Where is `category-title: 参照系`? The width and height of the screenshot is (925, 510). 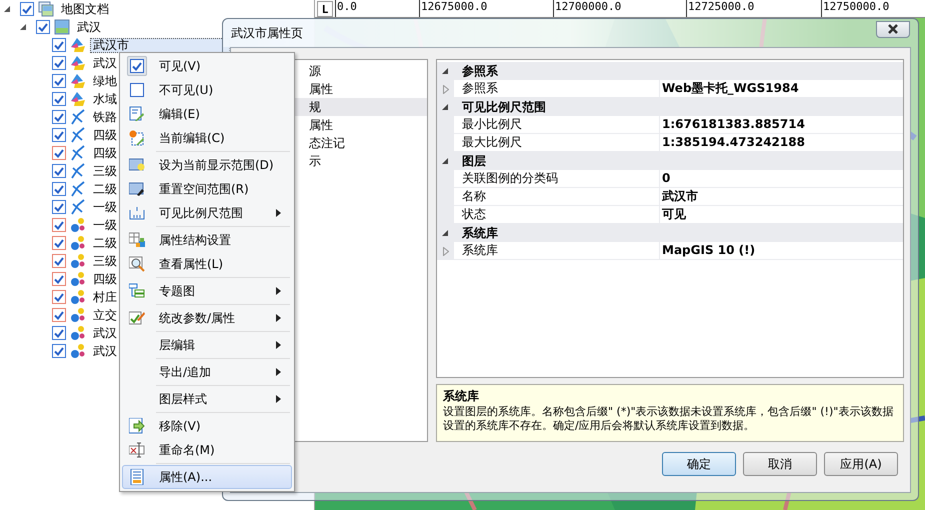
category-title: 参照系 is located at coordinates (479, 71).